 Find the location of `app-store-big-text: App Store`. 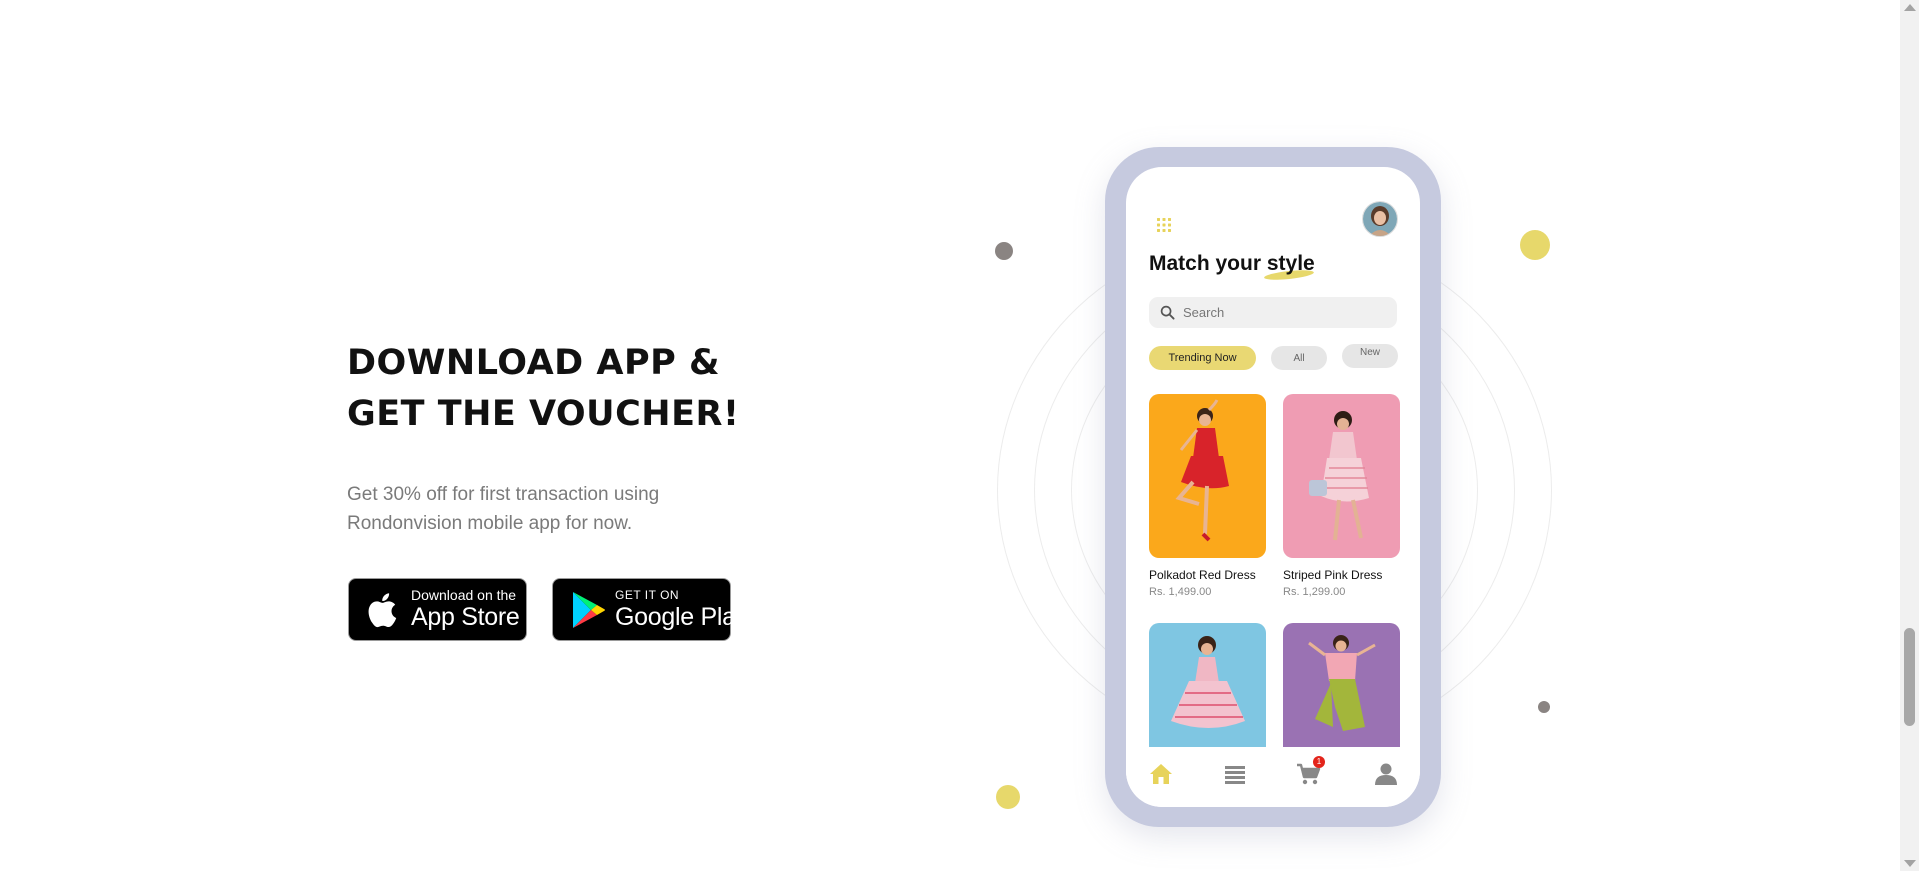

app-store-big-text: App Store is located at coordinates (465, 617).